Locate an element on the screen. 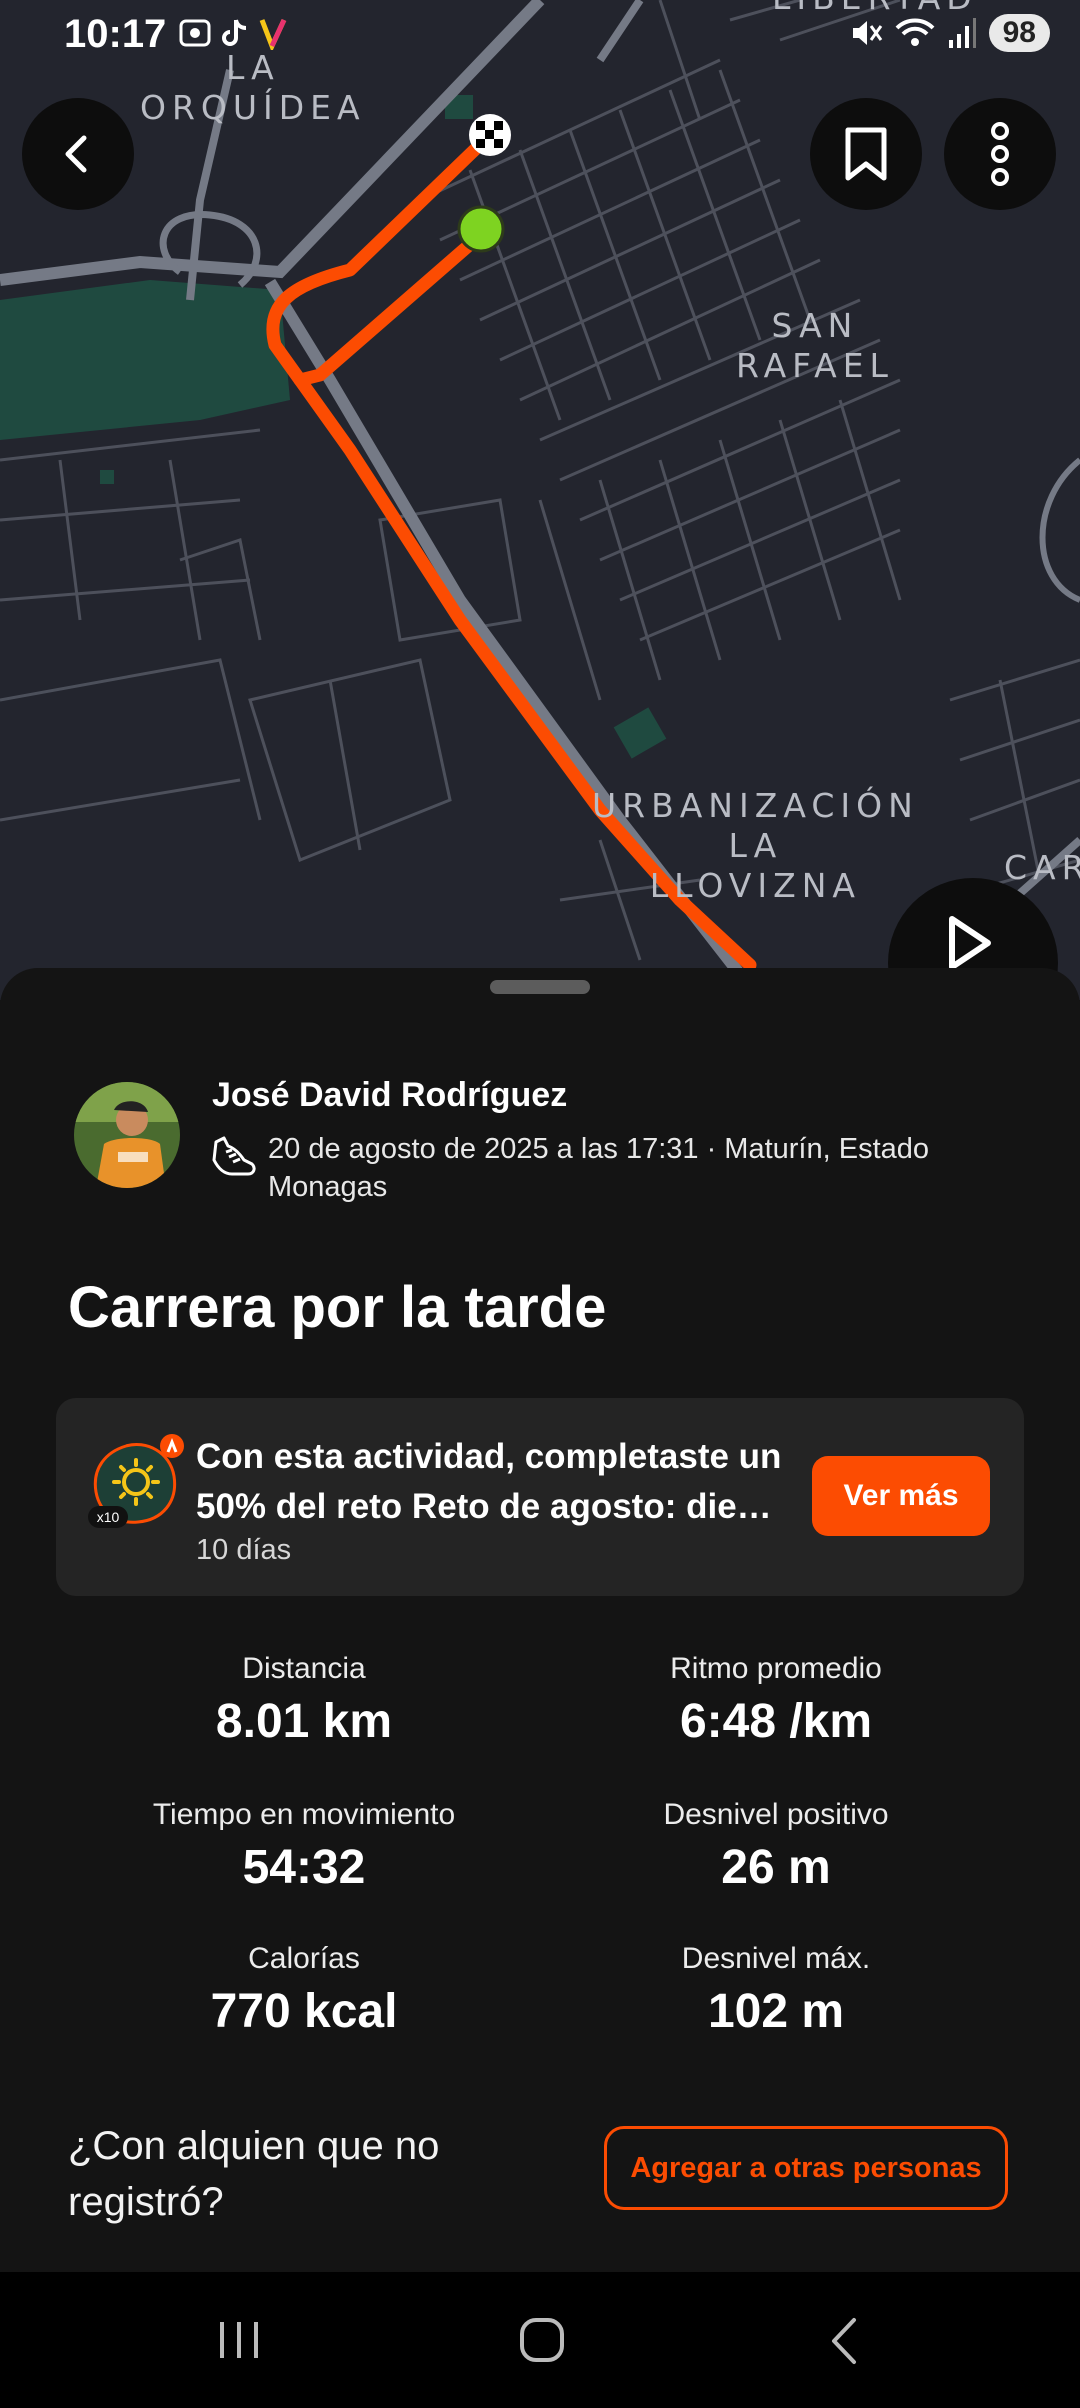 The width and height of the screenshot is (1080, 2408). map-label-urbanizacion: URBANIZACIÓN LA LLOVIZNA is located at coordinates (755, 845).